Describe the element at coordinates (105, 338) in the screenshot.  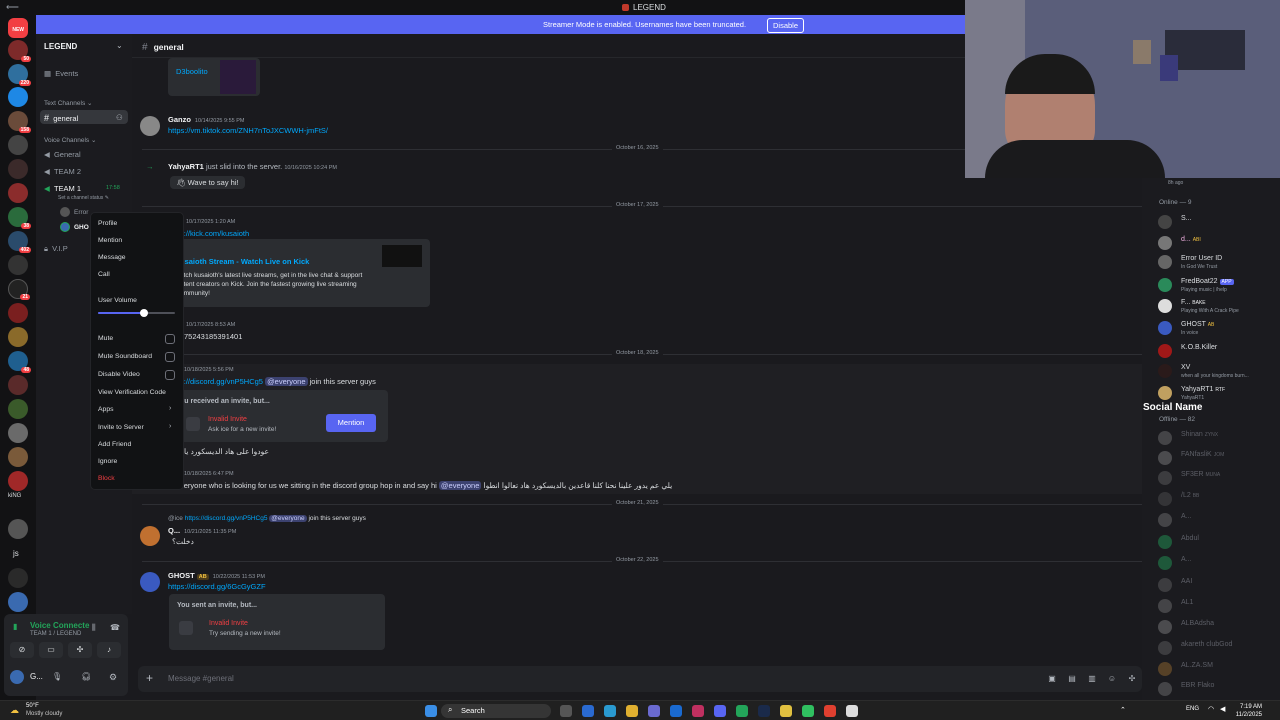
I see `menu-item-mute: Mute` at that location.